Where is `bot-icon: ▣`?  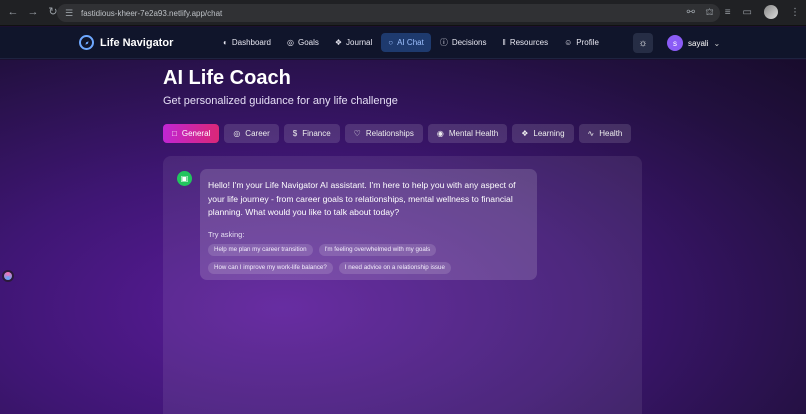 bot-icon: ▣ is located at coordinates (184, 178).